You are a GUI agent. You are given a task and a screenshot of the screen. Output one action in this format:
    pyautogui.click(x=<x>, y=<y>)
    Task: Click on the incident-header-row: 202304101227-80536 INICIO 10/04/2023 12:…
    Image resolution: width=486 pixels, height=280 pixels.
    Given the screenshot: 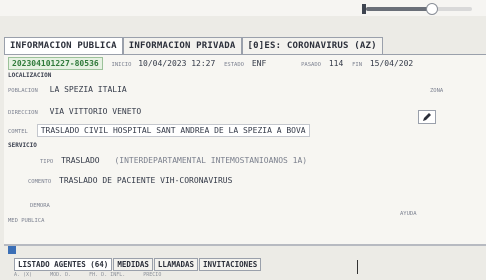 What is the action you would take?
    pyautogui.click(x=210, y=63)
    